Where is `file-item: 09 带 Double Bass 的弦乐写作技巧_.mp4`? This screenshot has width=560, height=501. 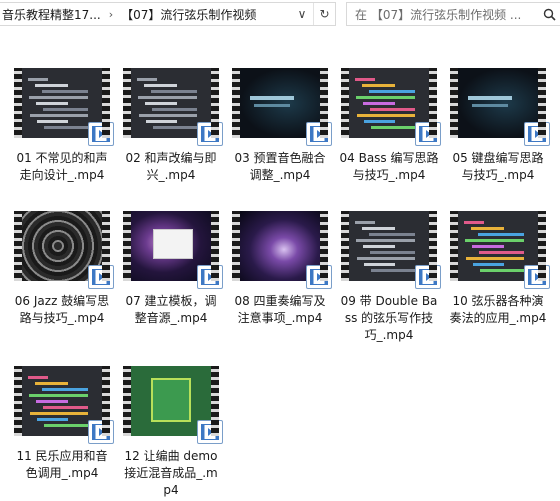
file-item: 09 带 Double Bass 的弦乐写作技巧_.mp4 is located at coordinates (389, 277).